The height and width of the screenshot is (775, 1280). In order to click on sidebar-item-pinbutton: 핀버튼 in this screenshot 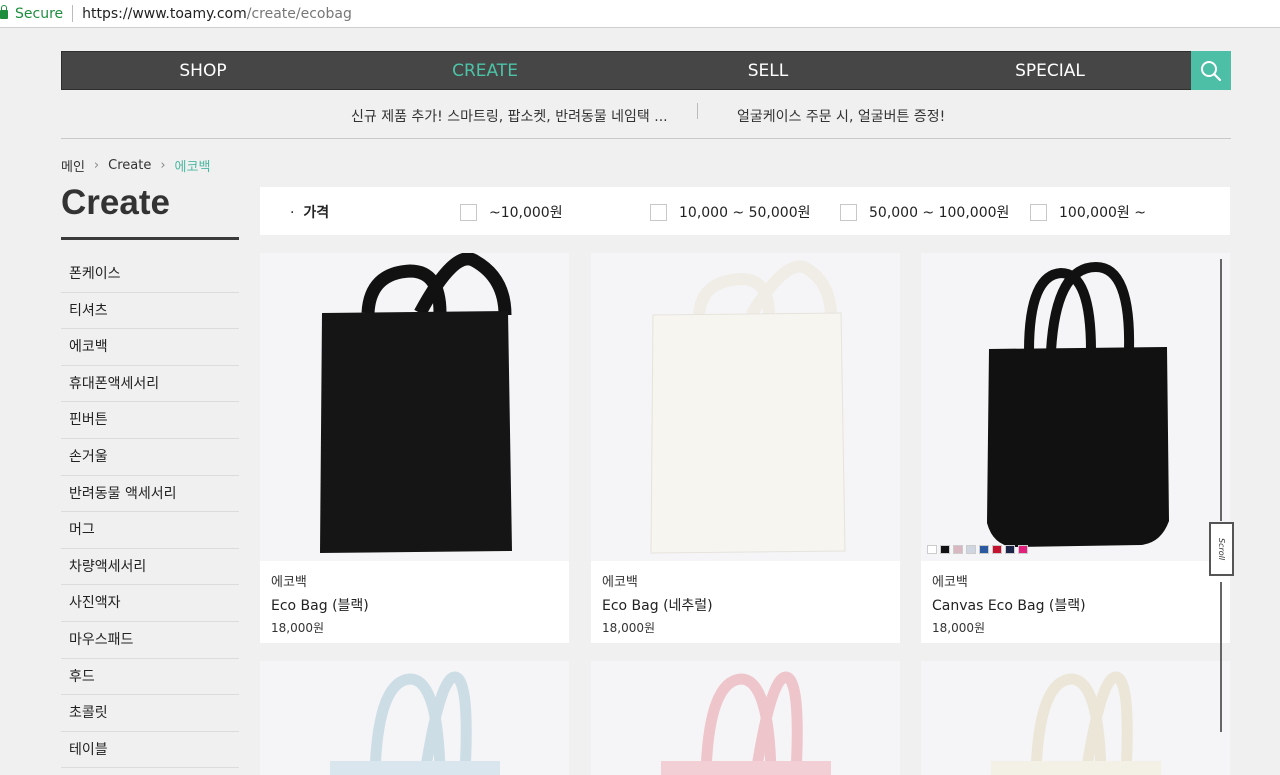, I will do `click(150, 420)`.